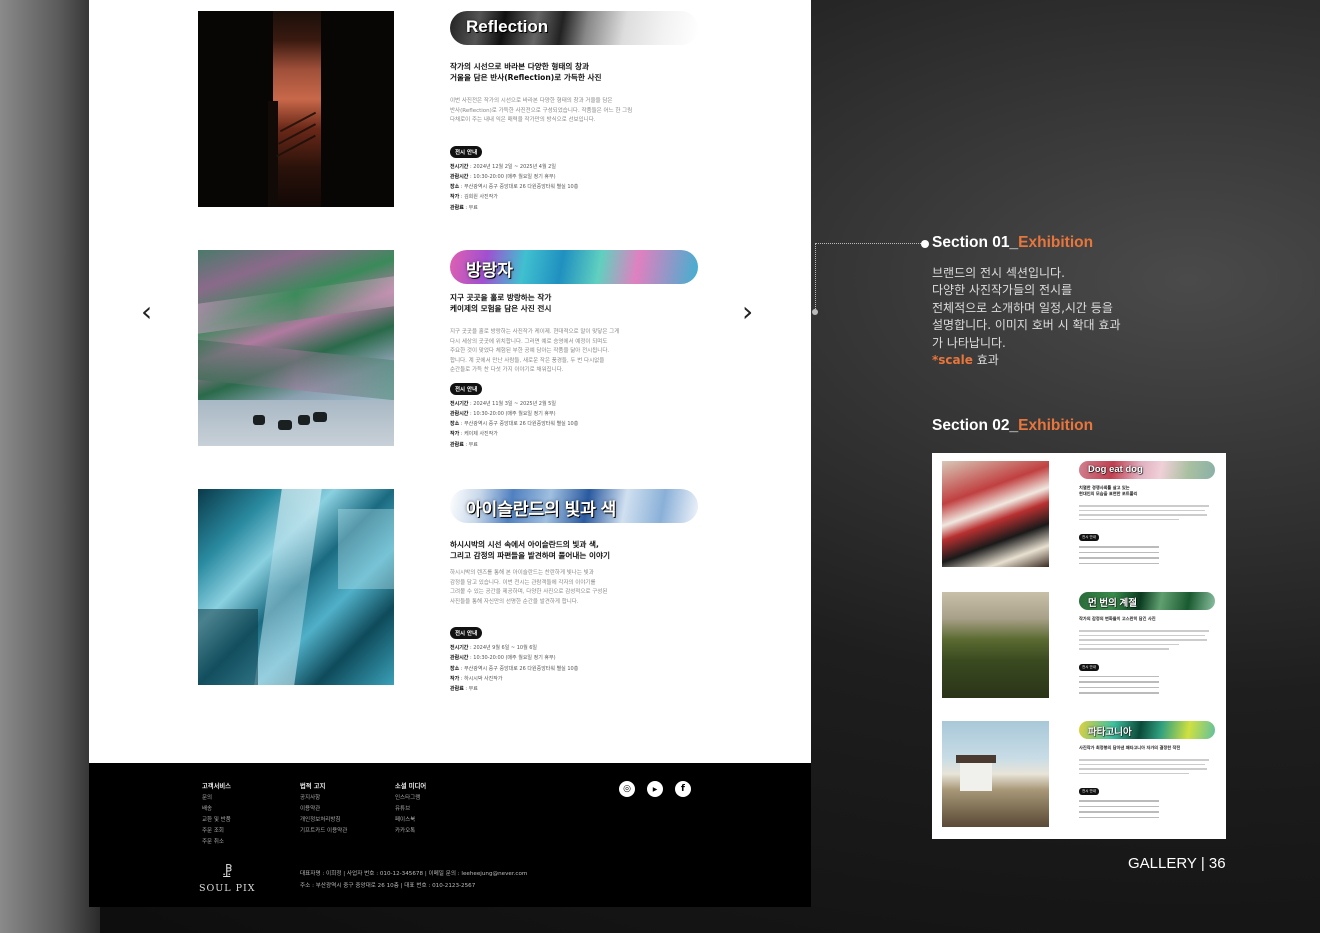  I want to click on footer-link: 인스타그램, so click(410, 798).